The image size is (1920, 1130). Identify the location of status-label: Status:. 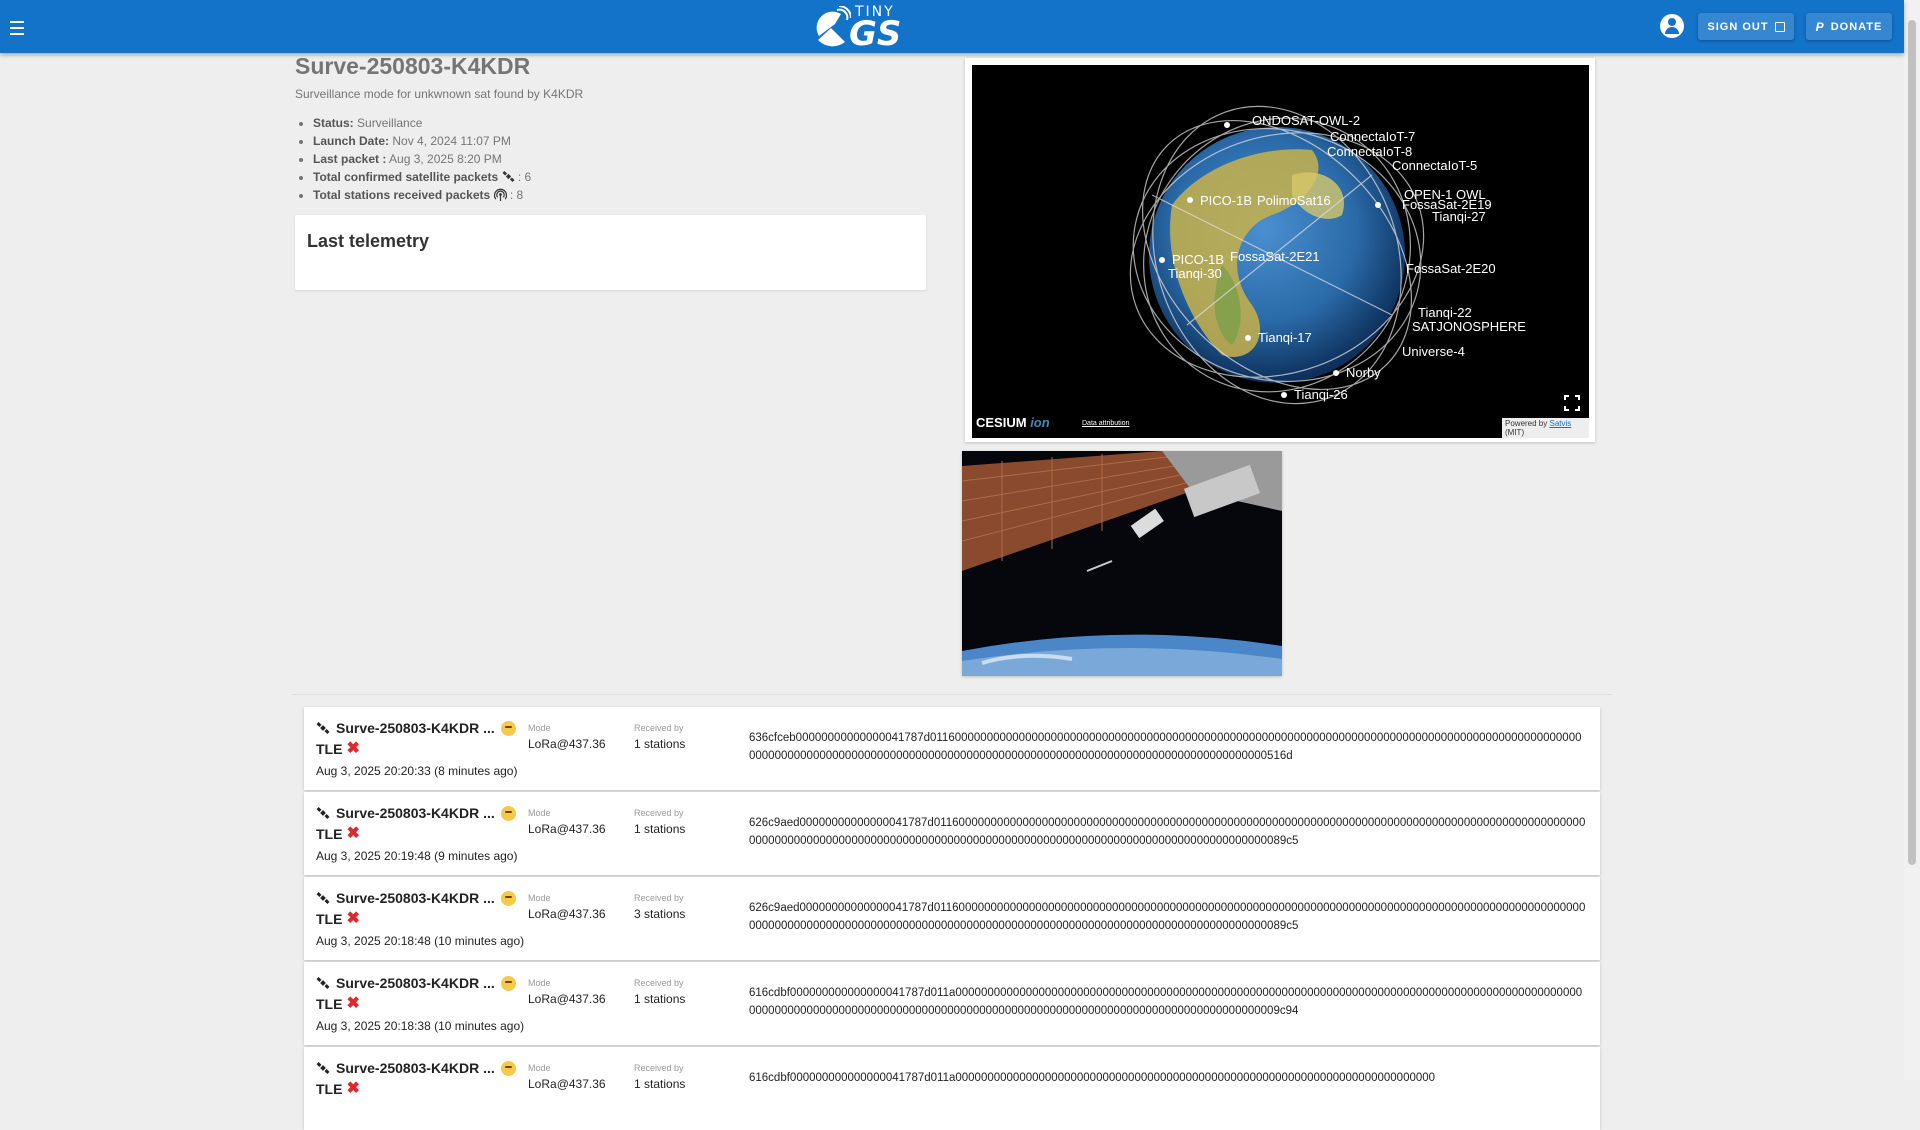
(333, 123).